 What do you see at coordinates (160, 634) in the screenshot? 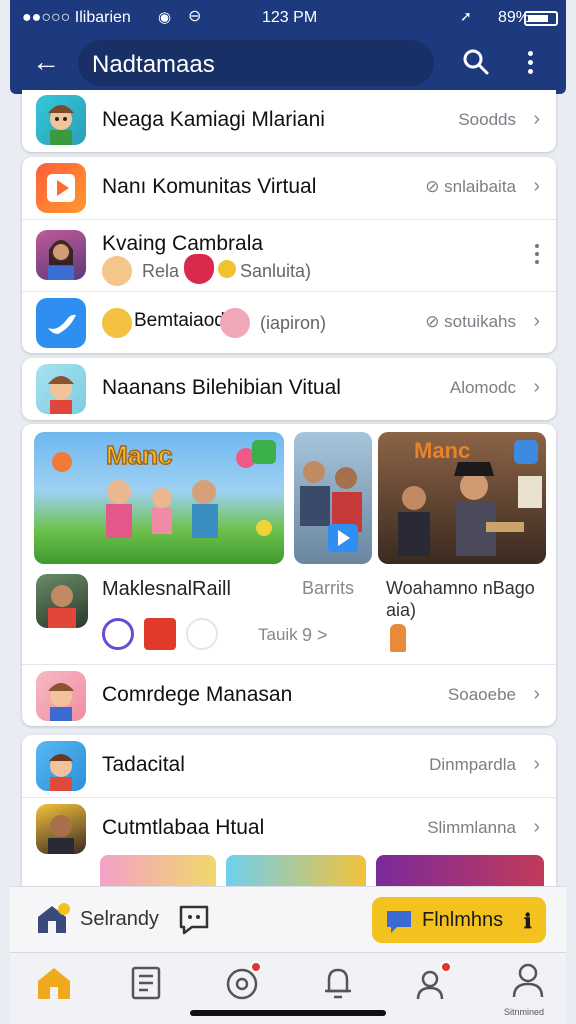
I see `red-app-icon` at bounding box center [160, 634].